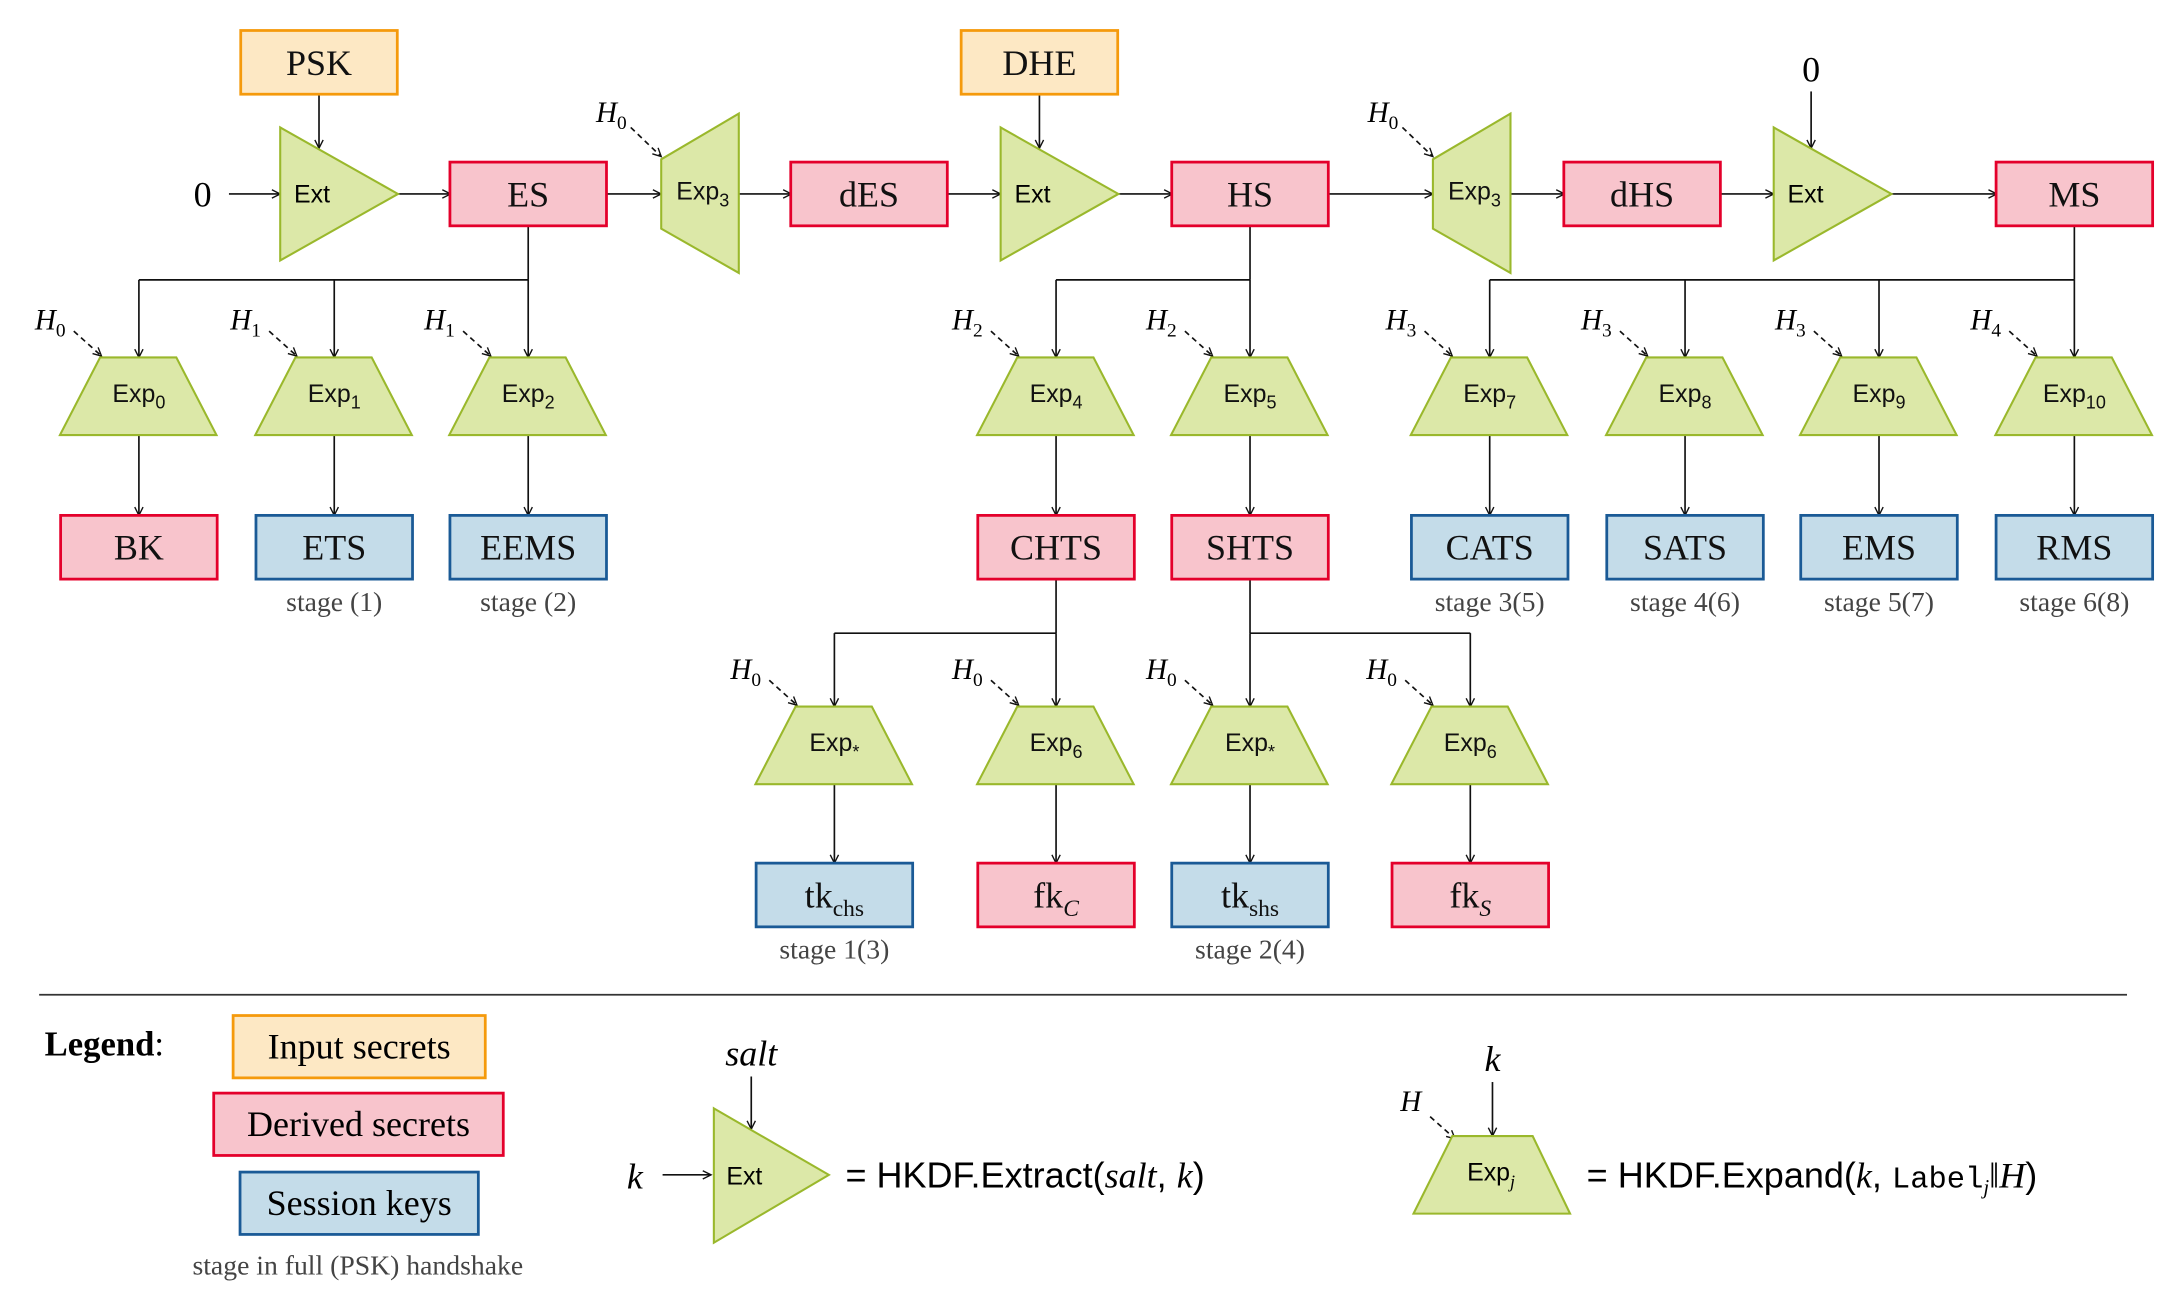 The width and height of the screenshot is (2162, 1294). What do you see at coordinates (1491, 1174) in the screenshot?
I see `legend-exp-label: Expj` at bounding box center [1491, 1174].